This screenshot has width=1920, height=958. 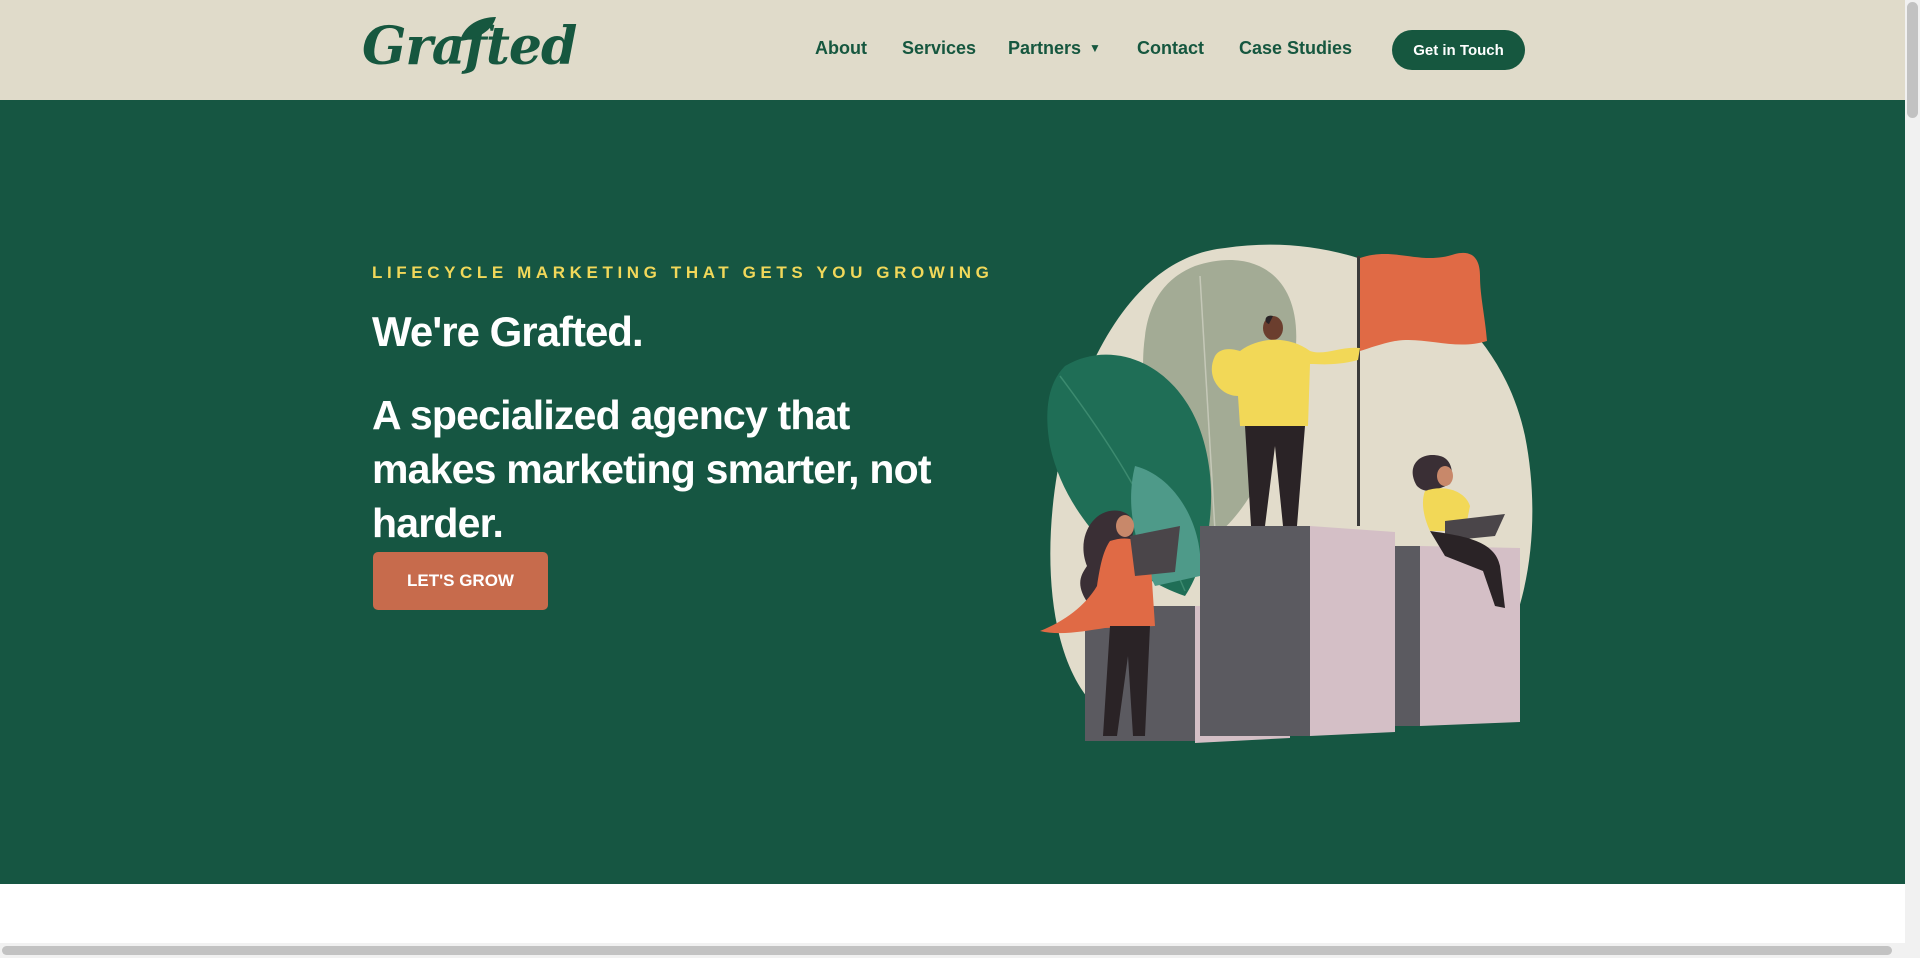 What do you see at coordinates (478, 29) in the screenshot?
I see `leaf-icon` at bounding box center [478, 29].